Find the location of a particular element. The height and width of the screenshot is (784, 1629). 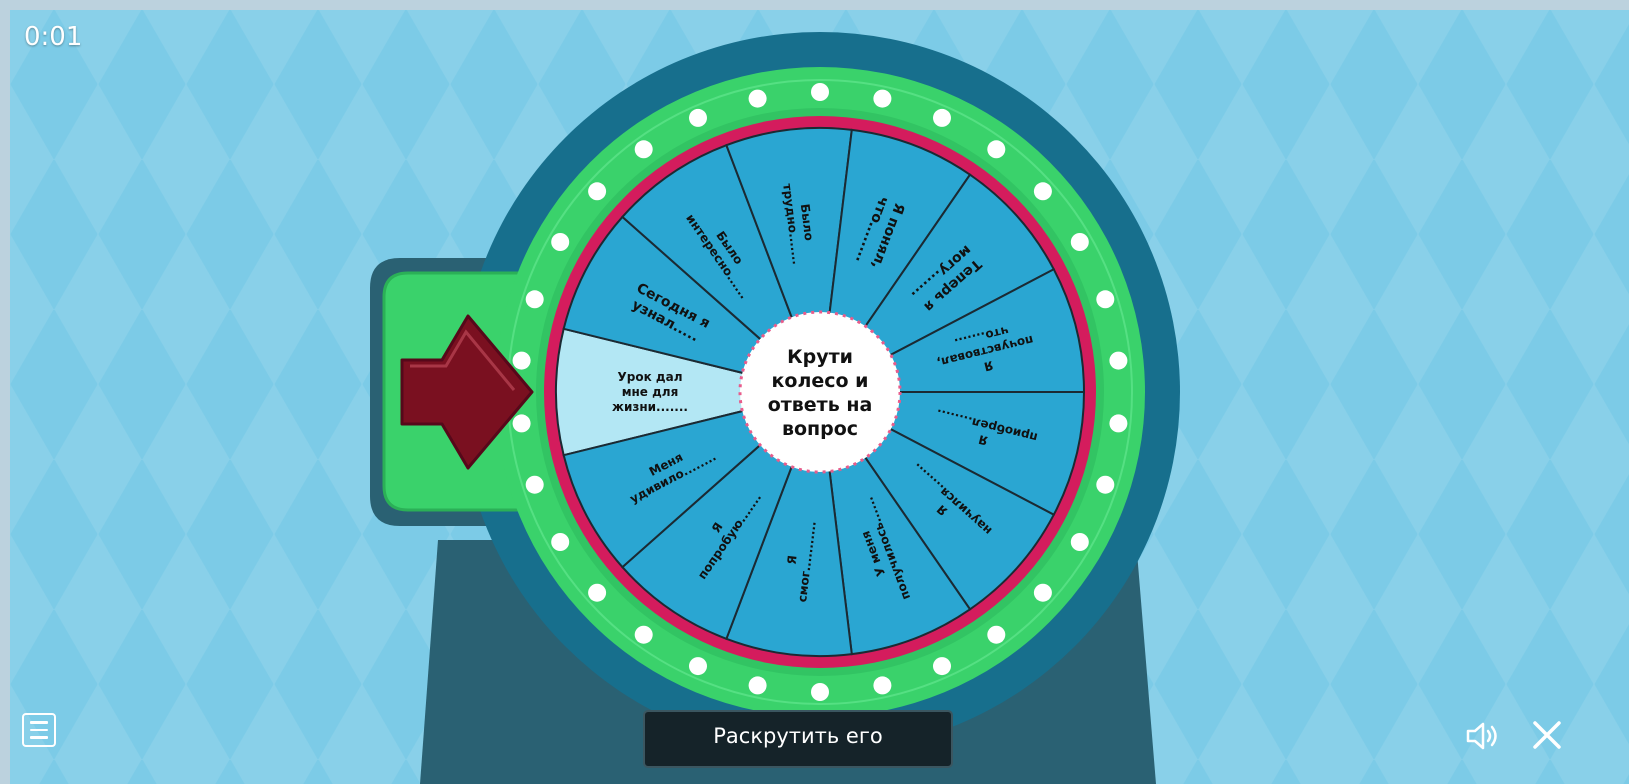

wheel-hub is located at coordinates (820, 392).